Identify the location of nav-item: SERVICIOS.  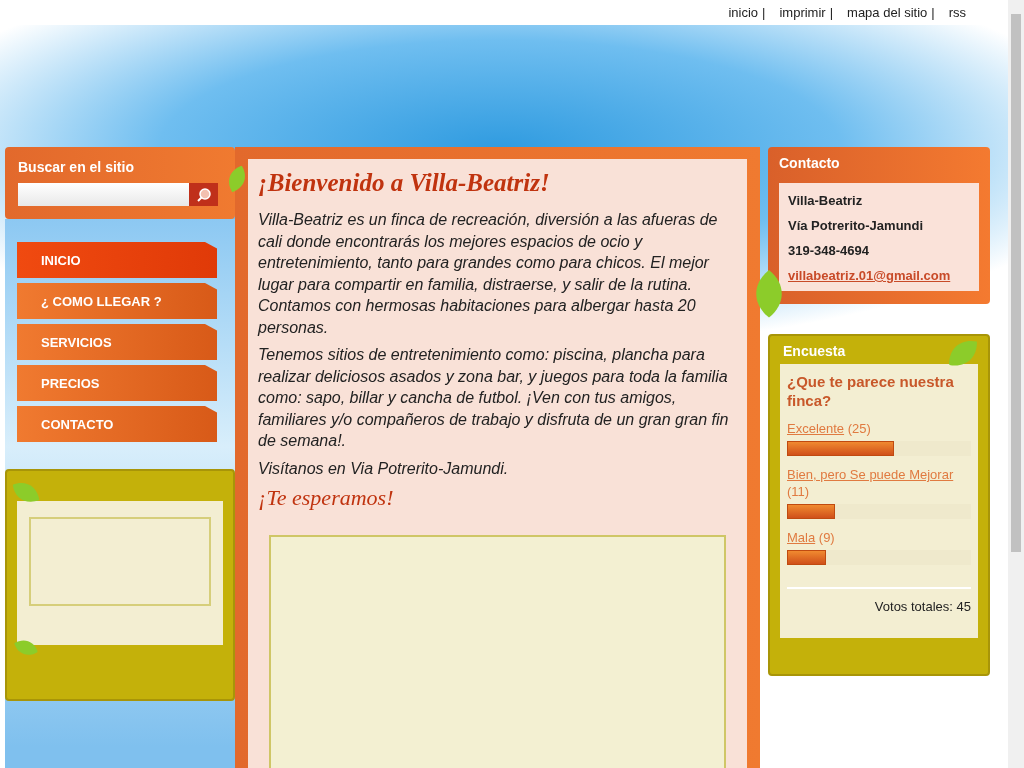
(117, 342).